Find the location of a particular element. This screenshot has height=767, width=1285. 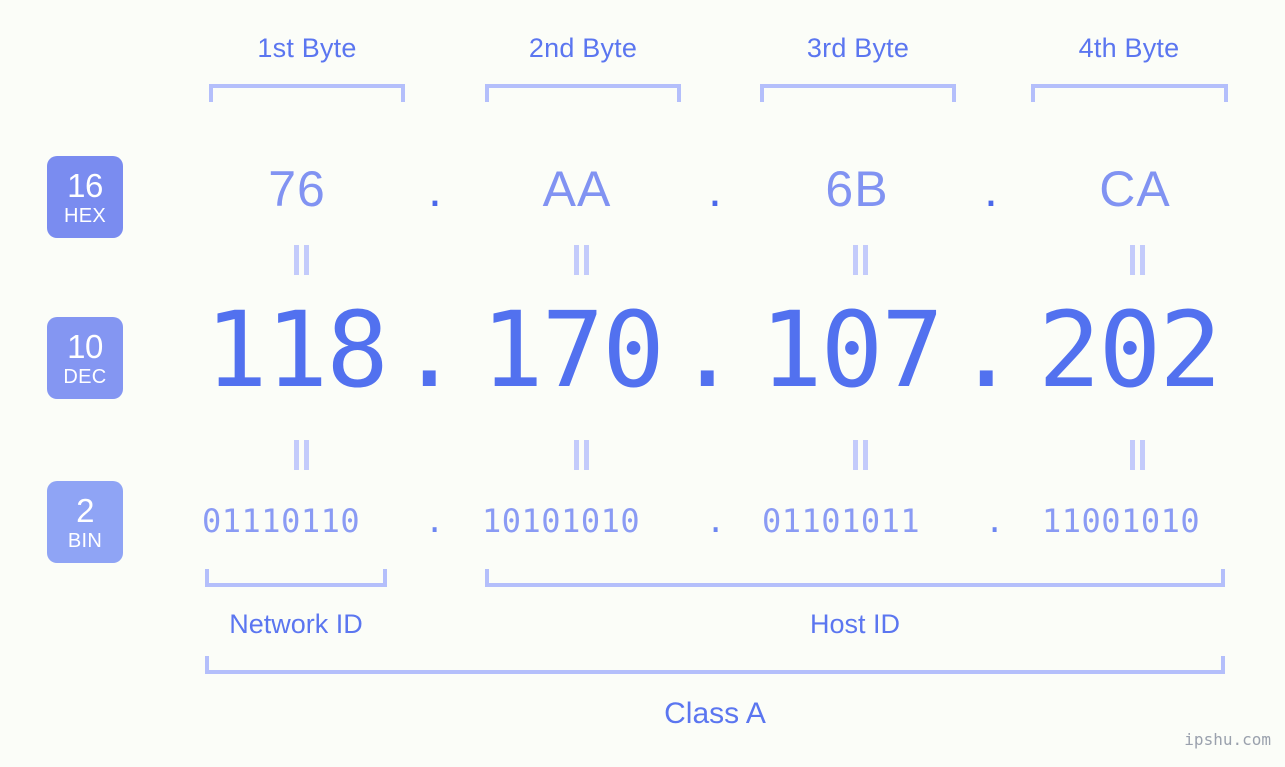

byte-header-3: 3rd Byte is located at coordinates (858, 48).